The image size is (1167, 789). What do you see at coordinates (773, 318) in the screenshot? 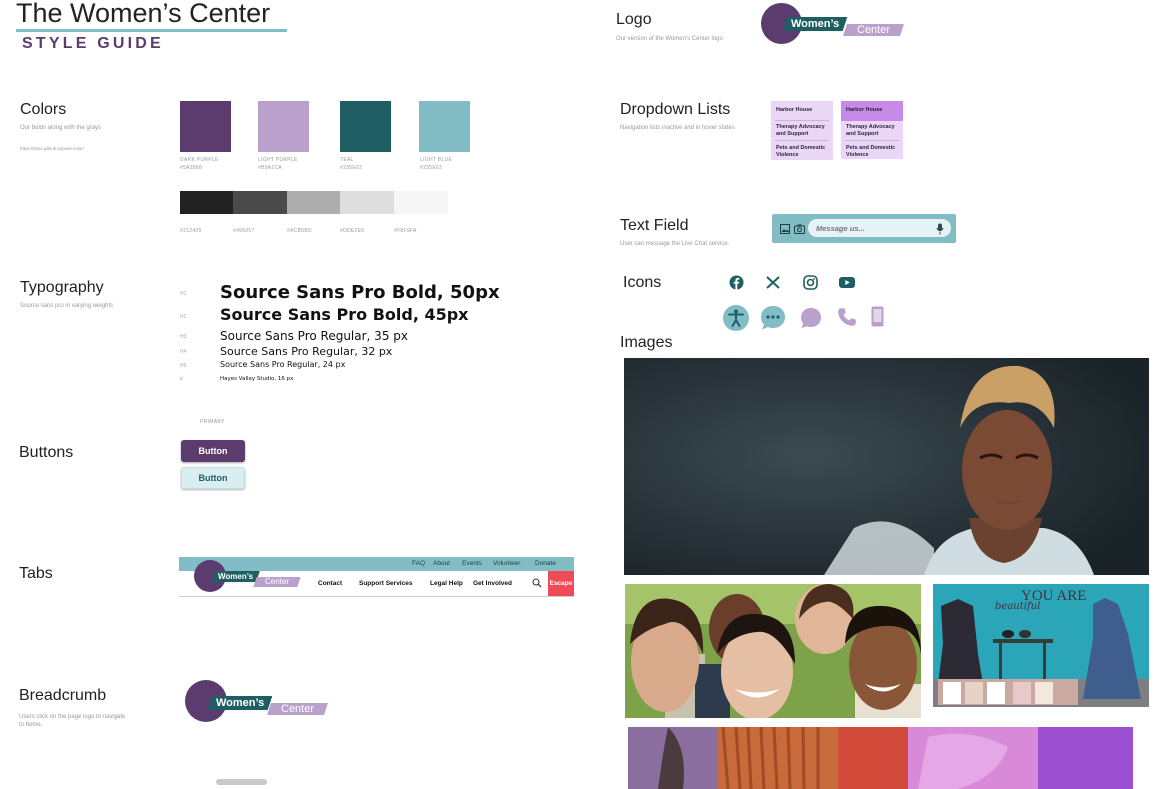
I see `chat-more-icon` at bounding box center [773, 318].